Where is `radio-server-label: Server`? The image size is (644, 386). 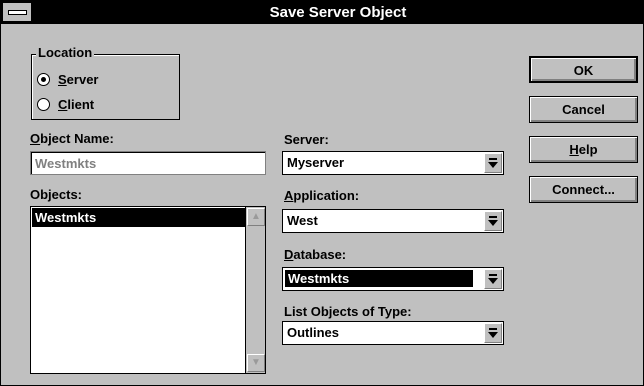
radio-server-label: Server is located at coordinates (78, 79).